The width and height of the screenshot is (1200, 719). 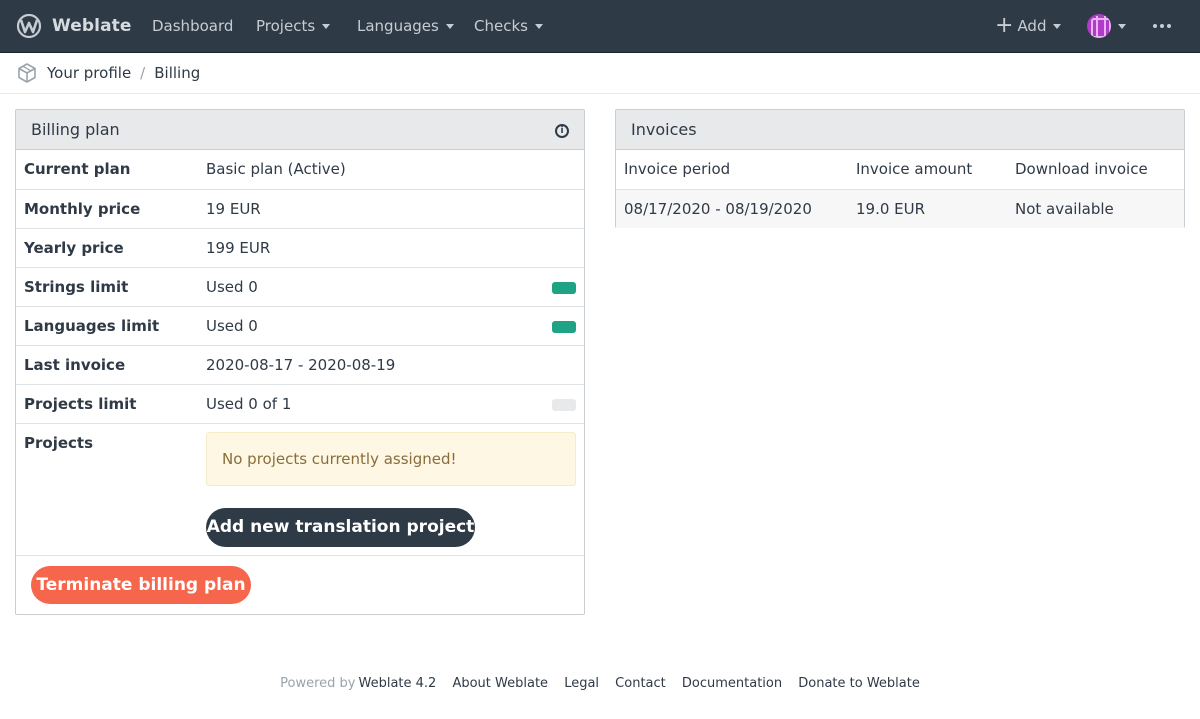 I want to click on row-key: Yearly price, so click(x=107, y=248).